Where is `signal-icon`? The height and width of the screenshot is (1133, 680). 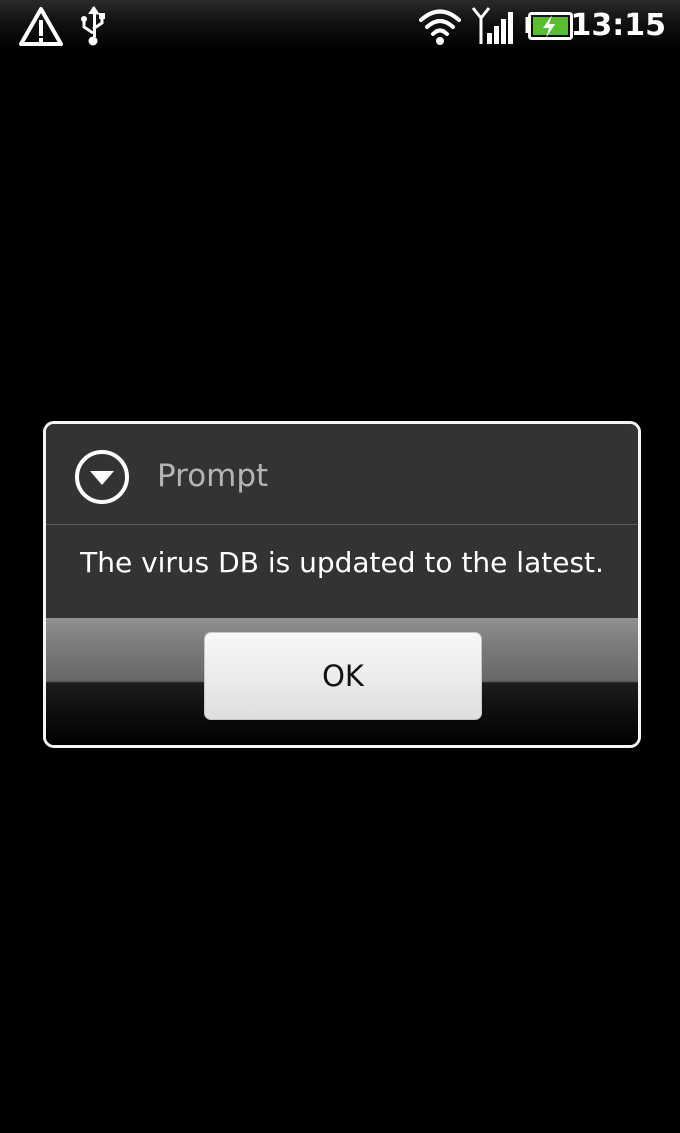 signal-icon is located at coordinates (492, 25).